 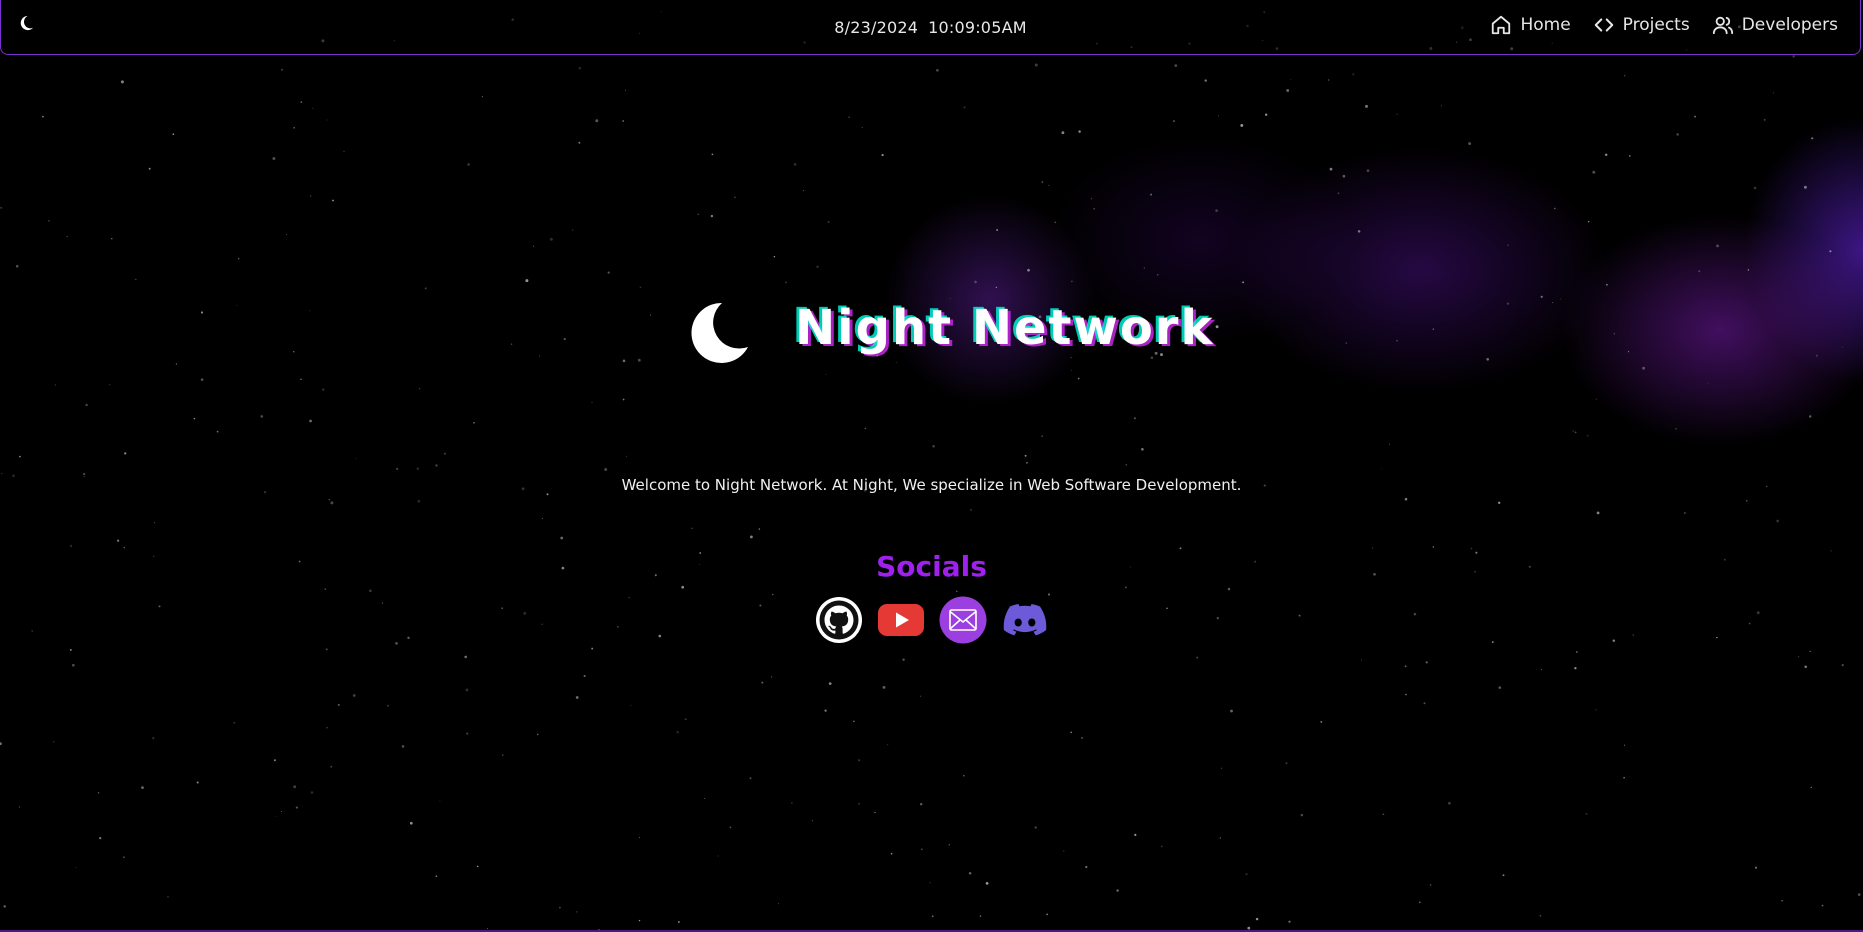 What do you see at coordinates (1530, 25) in the screenshot?
I see `nav-link-home: Home` at bounding box center [1530, 25].